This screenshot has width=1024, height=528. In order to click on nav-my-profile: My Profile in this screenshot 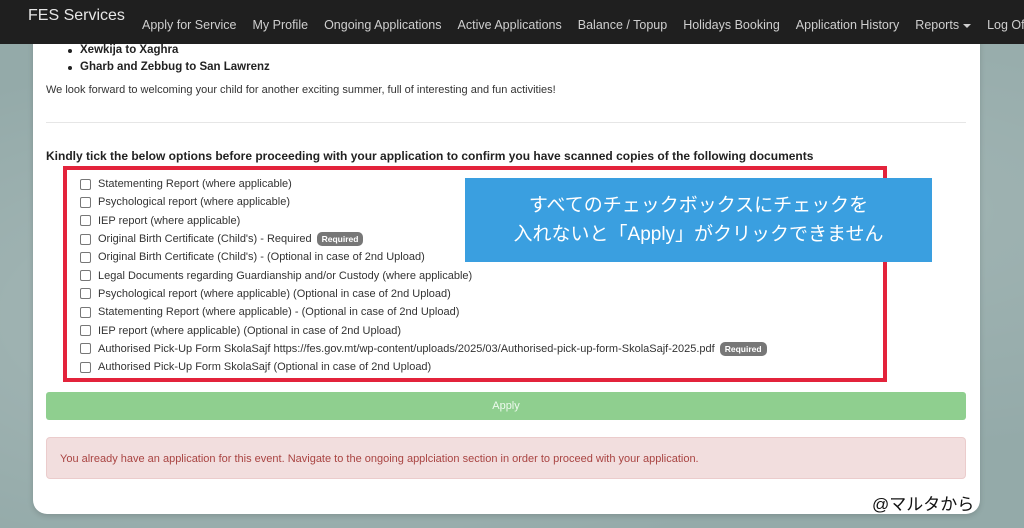, I will do `click(280, 25)`.